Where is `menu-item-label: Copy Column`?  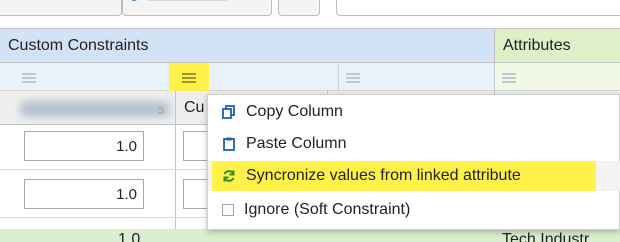
menu-item-label: Copy Column is located at coordinates (294, 111).